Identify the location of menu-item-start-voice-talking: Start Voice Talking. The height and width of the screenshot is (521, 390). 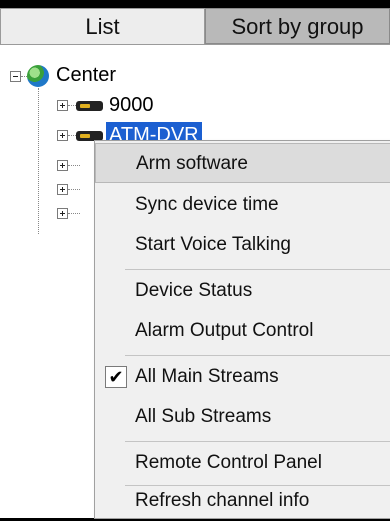
(242, 245).